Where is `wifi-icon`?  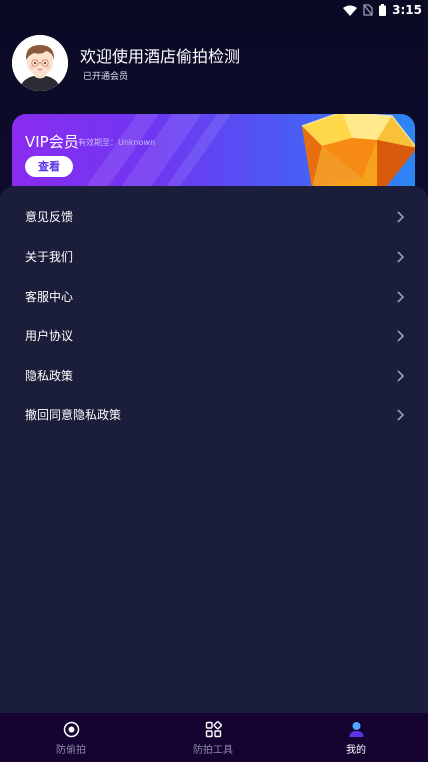 wifi-icon is located at coordinates (350, 10).